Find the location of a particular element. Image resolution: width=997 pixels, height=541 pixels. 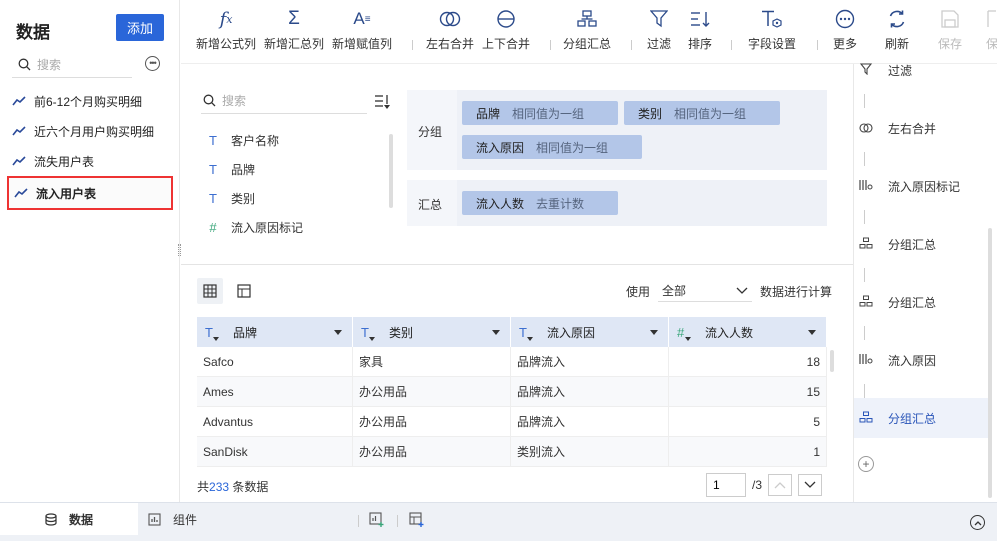

dataset-item: 流失用户表 is located at coordinates (90, 161).